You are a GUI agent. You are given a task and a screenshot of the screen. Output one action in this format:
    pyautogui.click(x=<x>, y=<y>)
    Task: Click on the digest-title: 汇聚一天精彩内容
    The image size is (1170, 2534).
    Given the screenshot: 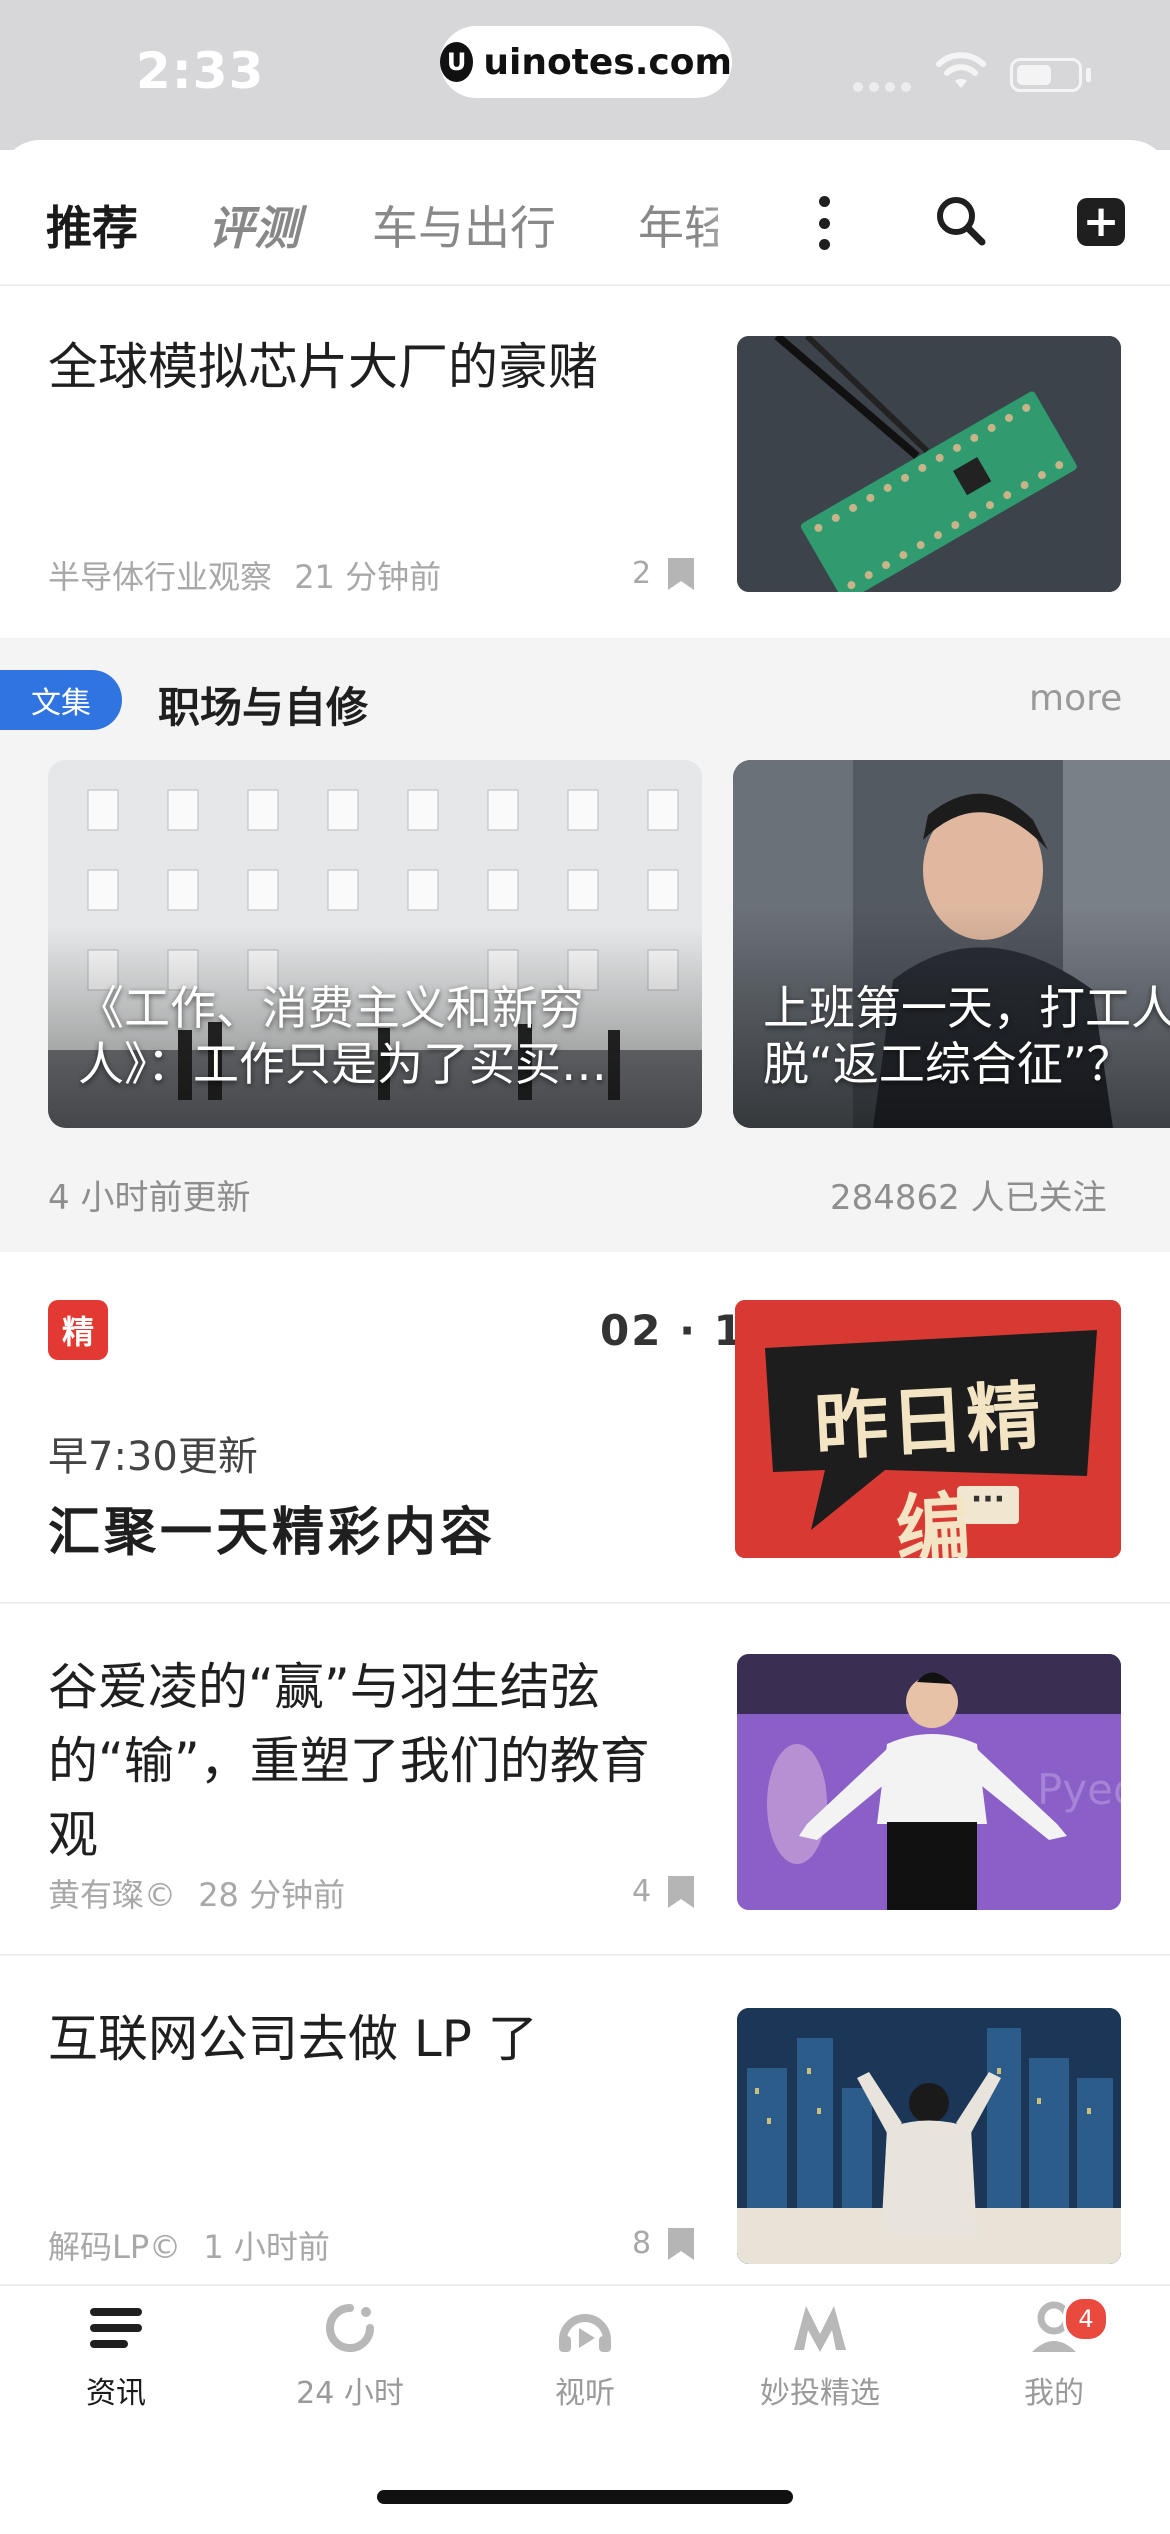 What is the action you would take?
    pyautogui.click(x=272, y=1527)
    